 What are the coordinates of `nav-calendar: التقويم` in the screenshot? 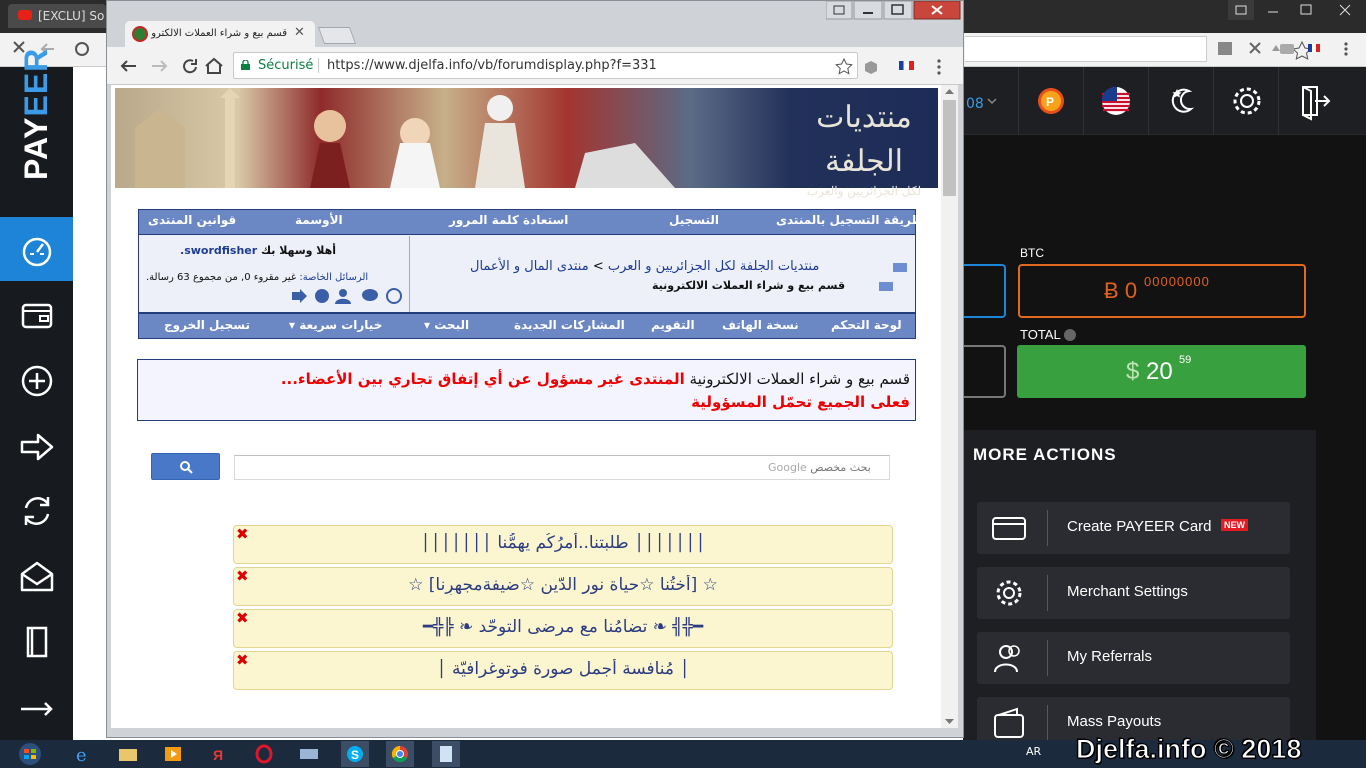 It's located at (673, 325).